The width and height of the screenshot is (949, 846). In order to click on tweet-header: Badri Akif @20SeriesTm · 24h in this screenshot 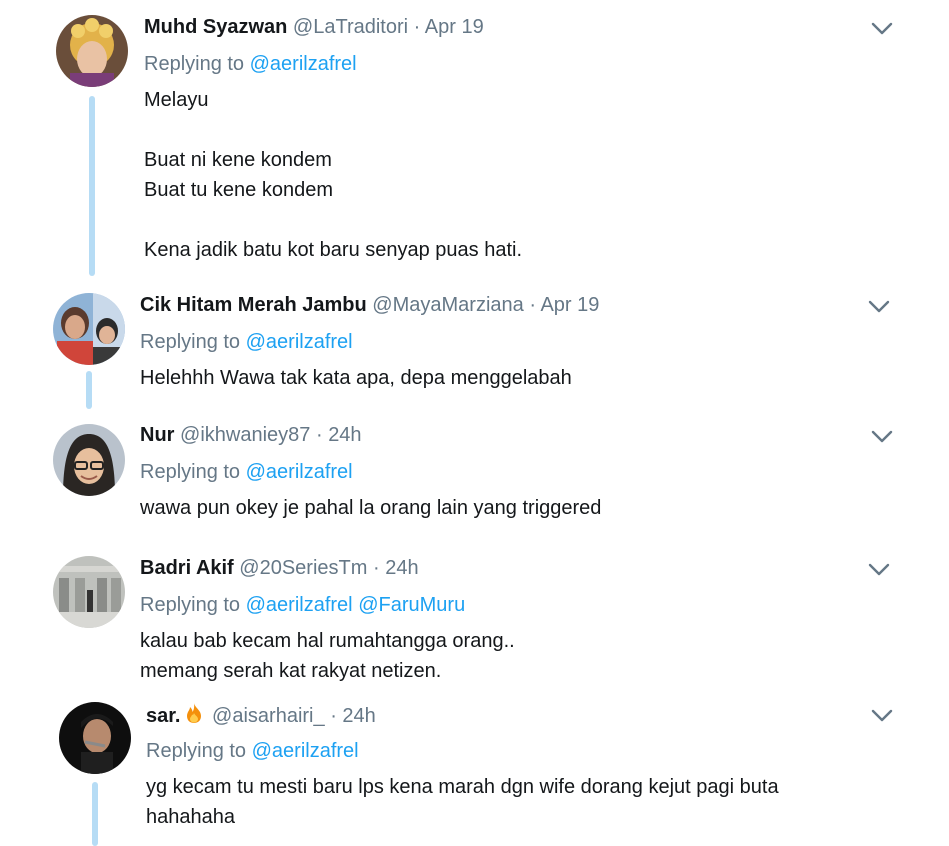, I will do `click(279, 568)`.